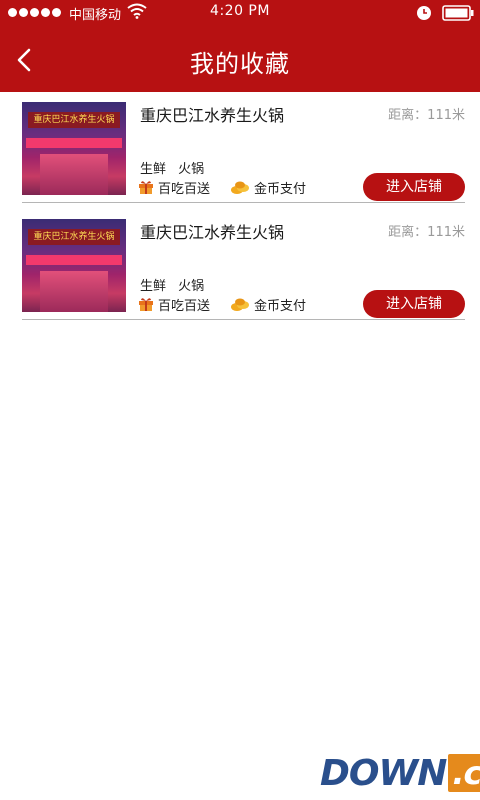 The image size is (480, 800). I want to click on alarm-icon, so click(424, 15).